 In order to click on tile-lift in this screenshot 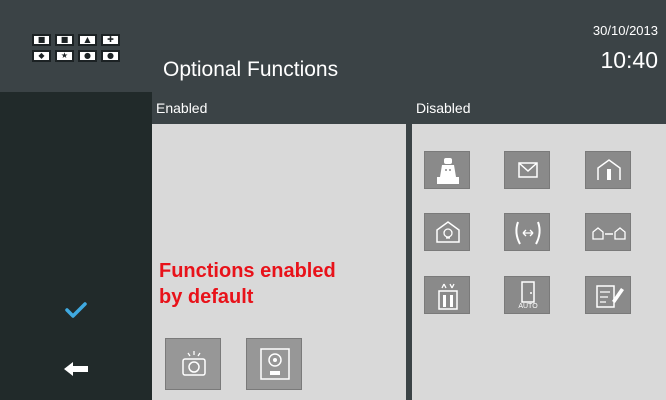, I will do `click(447, 295)`.